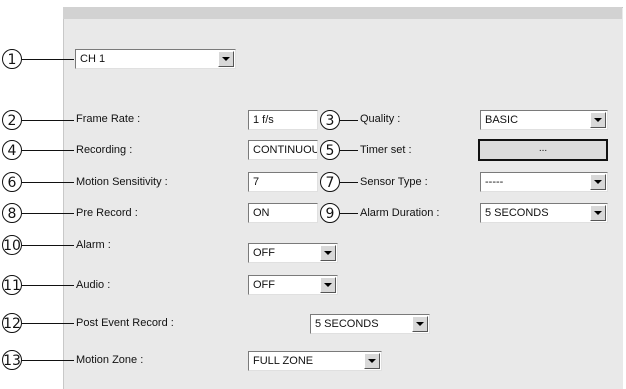  Describe the element at coordinates (264, 285) in the screenshot. I see `audio-select-value: OFF` at that location.